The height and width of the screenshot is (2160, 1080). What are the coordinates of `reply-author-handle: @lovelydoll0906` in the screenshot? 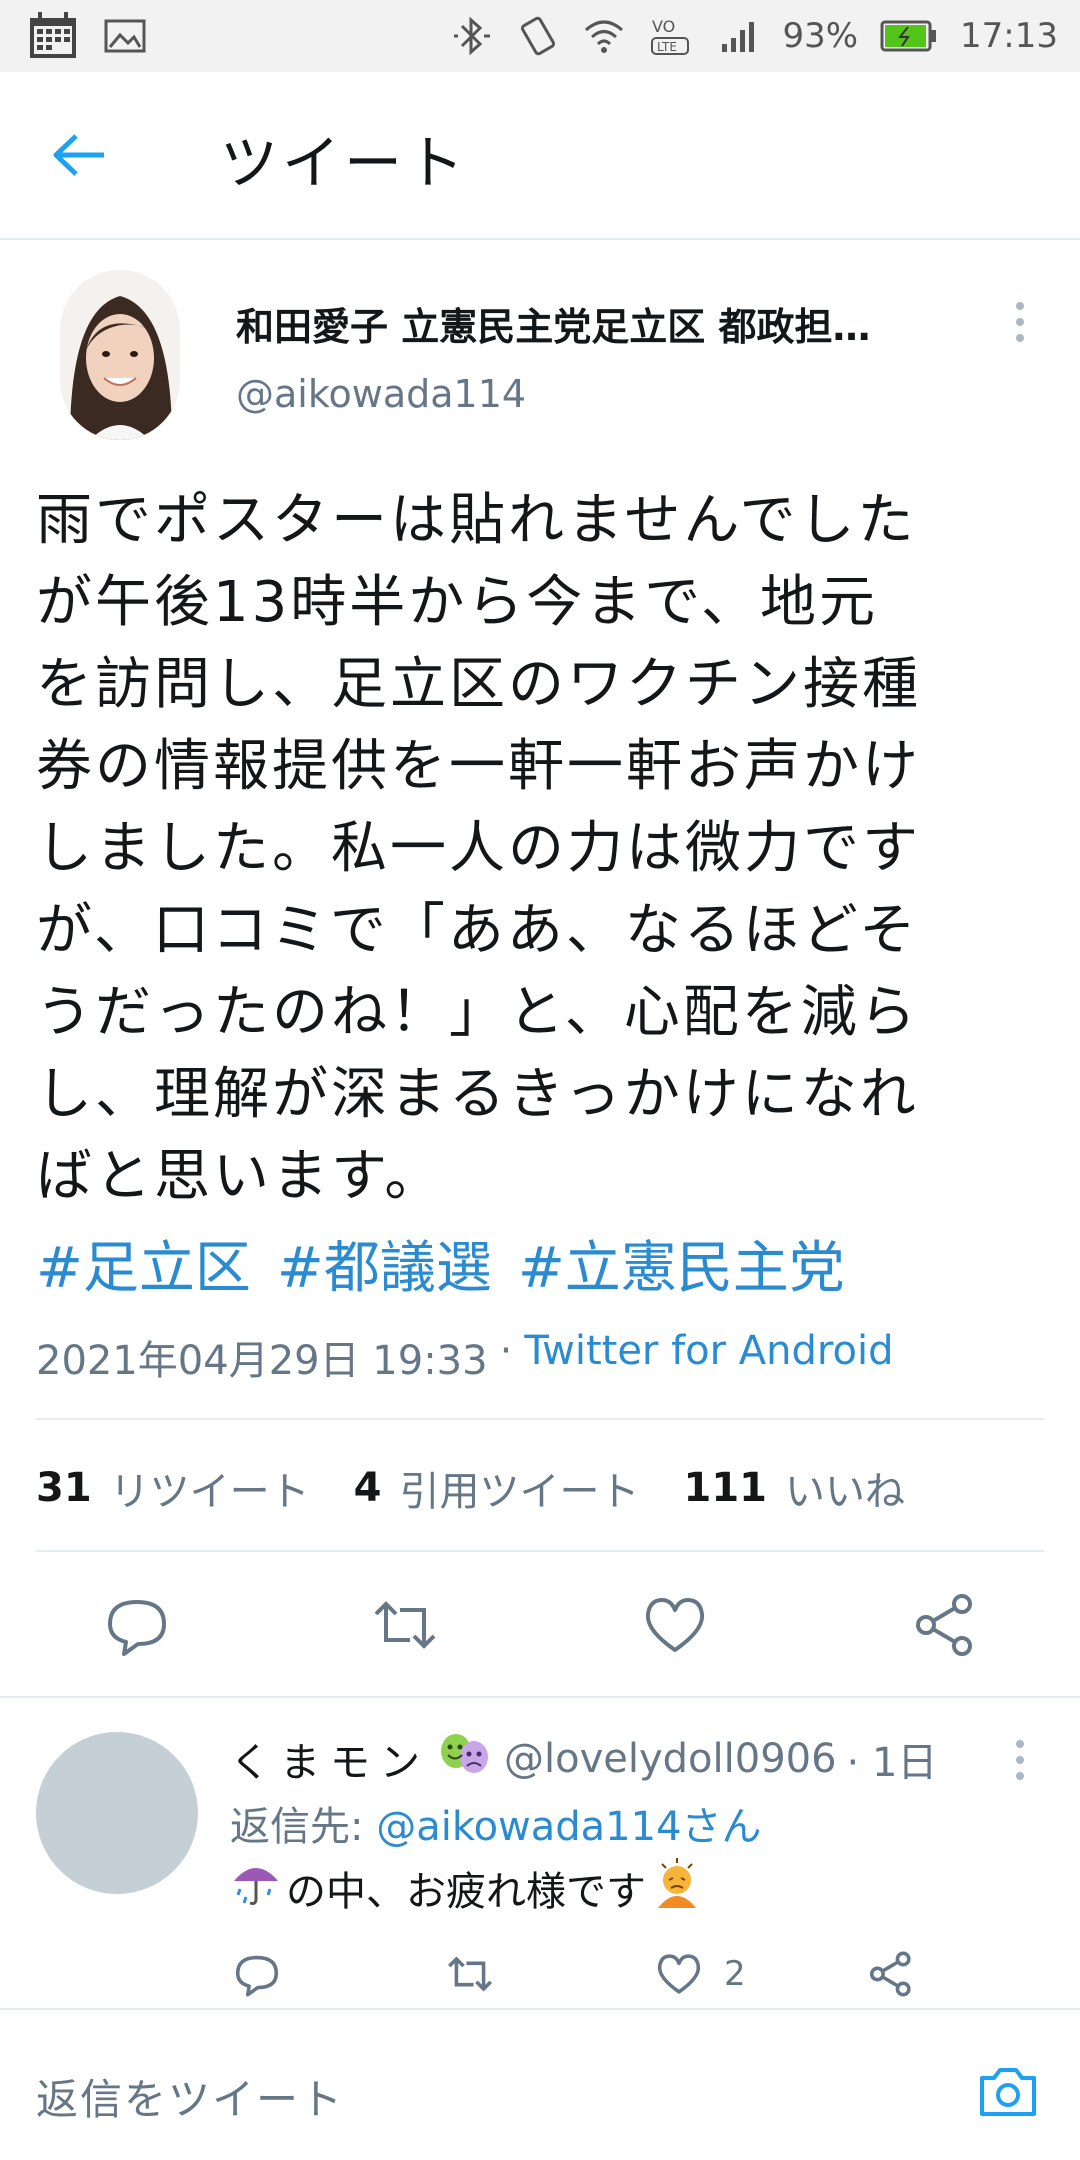 It's located at (670, 1759).